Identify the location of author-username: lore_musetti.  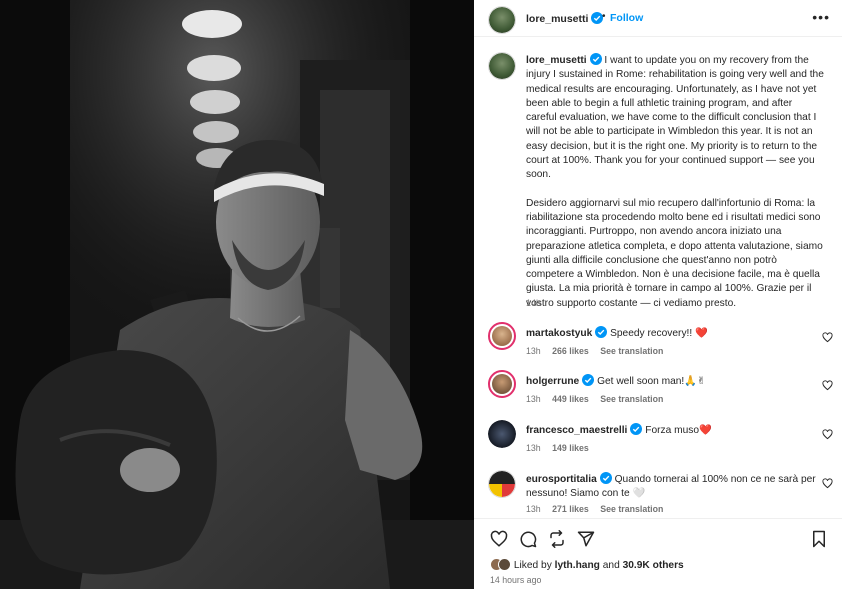
(565, 18).